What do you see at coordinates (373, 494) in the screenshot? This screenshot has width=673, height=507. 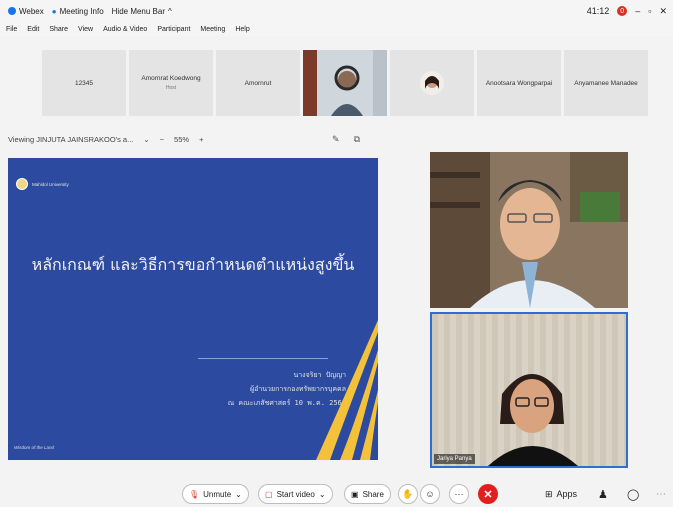 I see `share-label: Share` at bounding box center [373, 494].